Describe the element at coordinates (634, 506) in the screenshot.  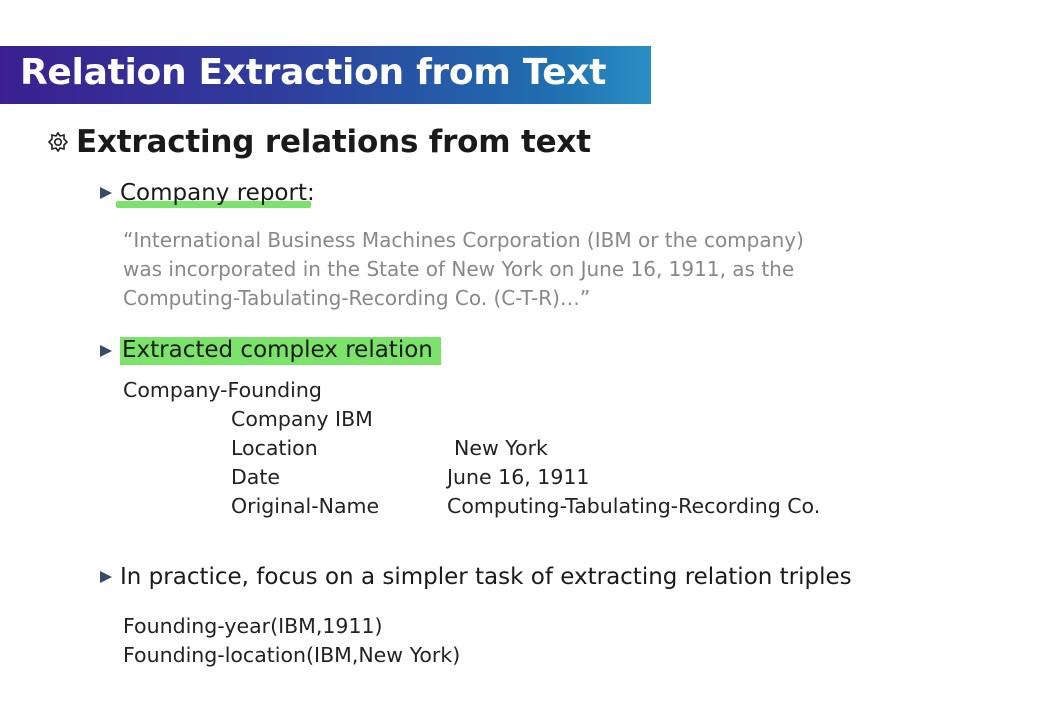
I see `field-value-original-name: Computing-Tabulating-Recording Co.` at that location.